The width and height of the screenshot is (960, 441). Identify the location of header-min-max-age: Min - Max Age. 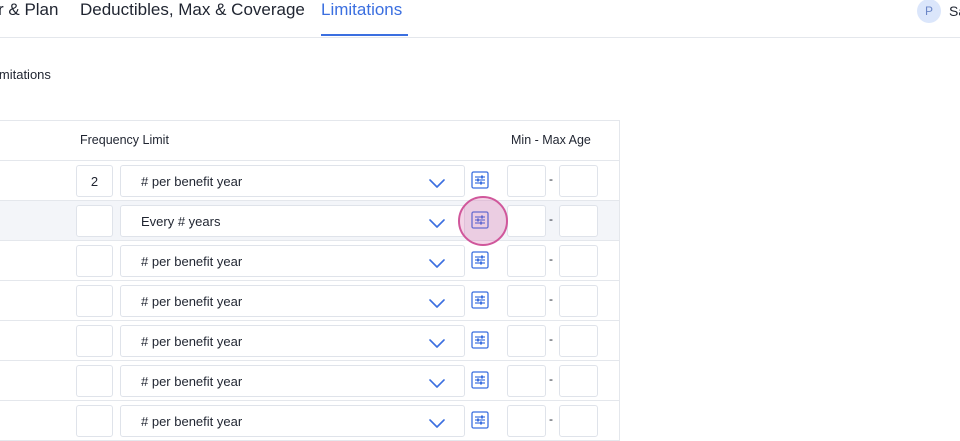
(551, 140).